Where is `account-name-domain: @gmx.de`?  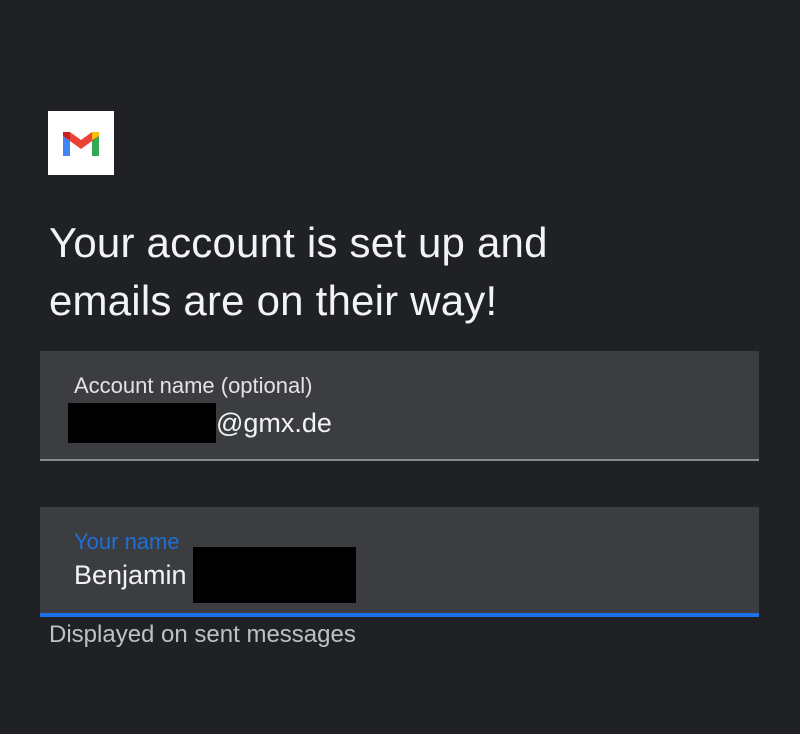
account-name-domain: @gmx.de is located at coordinates (274, 423).